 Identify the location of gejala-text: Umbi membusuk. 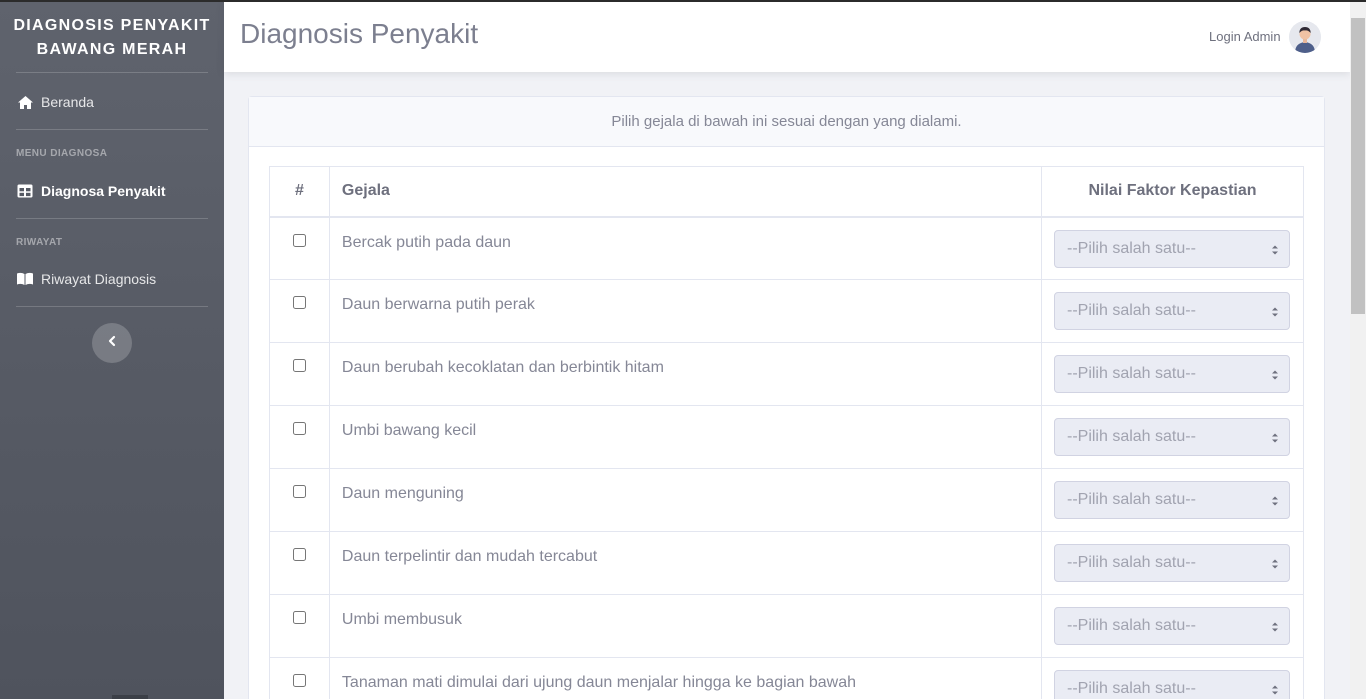
(685, 626).